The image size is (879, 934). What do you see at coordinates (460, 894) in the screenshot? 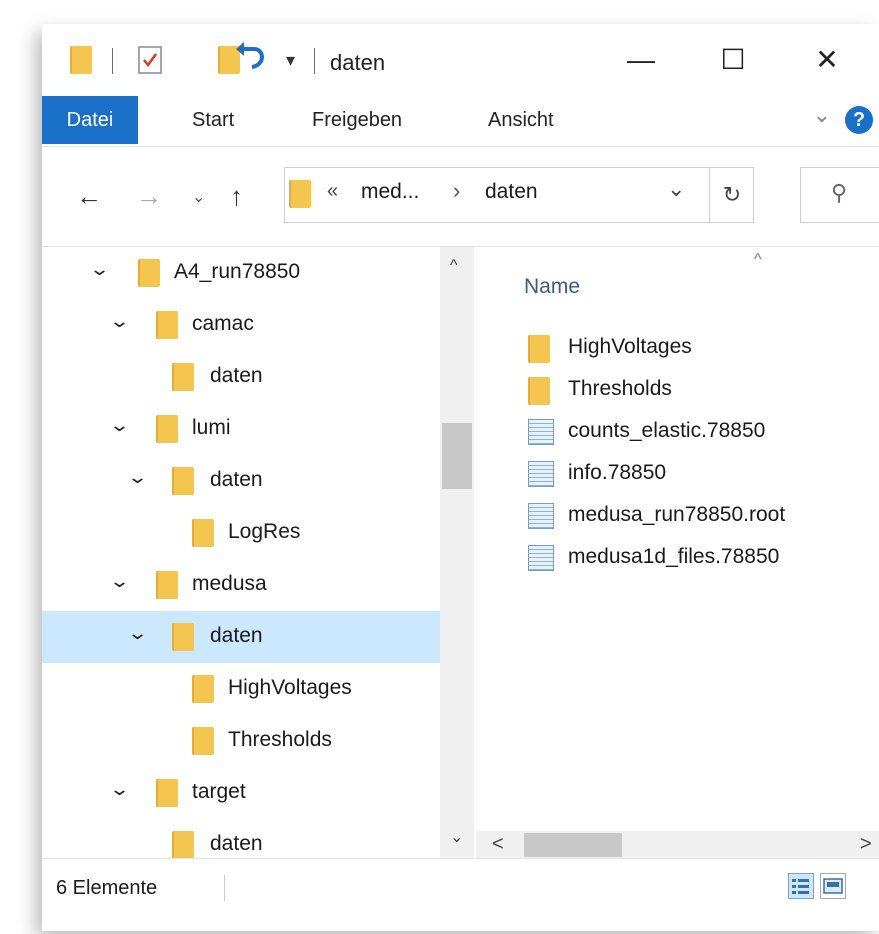
I see `status-bar: 6 Elemente` at bounding box center [460, 894].